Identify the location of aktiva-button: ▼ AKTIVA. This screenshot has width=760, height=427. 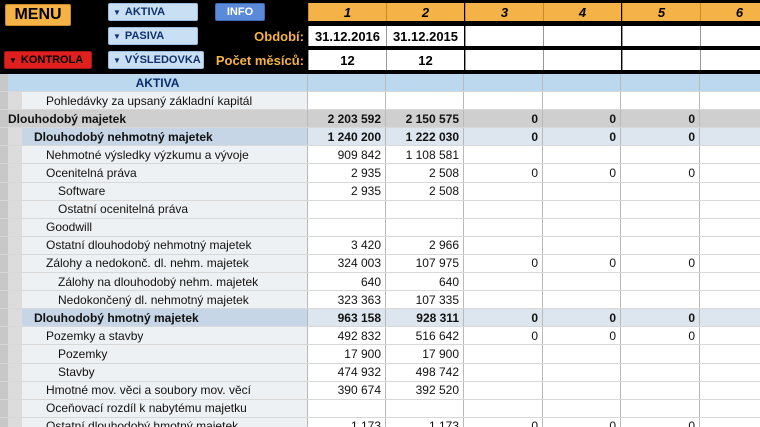
(153, 12).